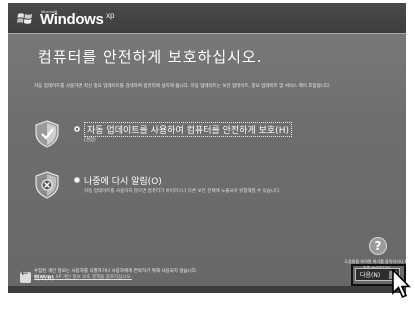 This screenshot has height=326, width=415. What do you see at coordinates (207, 18) in the screenshot?
I see `header-bar: Microsoft Windows xp` at bounding box center [207, 18].